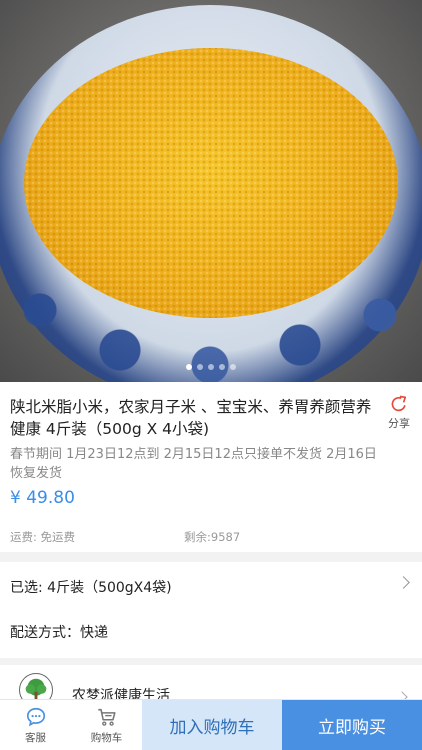 This screenshot has height=750, width=422. I want to click on selected-spec: 已选: 4斤装（500gX4袋), so click(91, 588).